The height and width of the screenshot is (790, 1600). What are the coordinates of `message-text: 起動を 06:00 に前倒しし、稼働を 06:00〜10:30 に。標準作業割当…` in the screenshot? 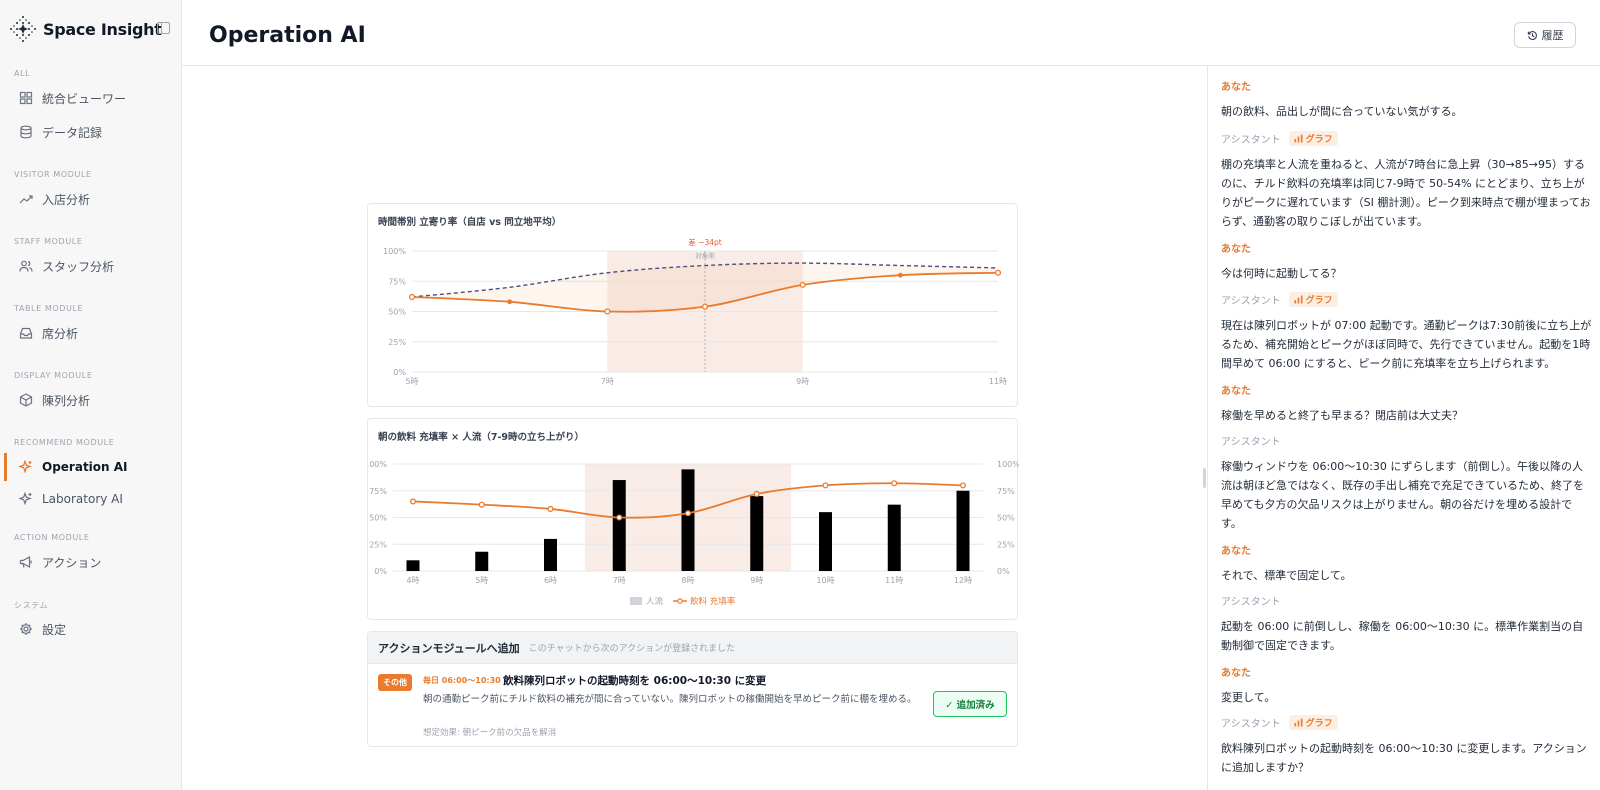 It's located at (1402, 636).